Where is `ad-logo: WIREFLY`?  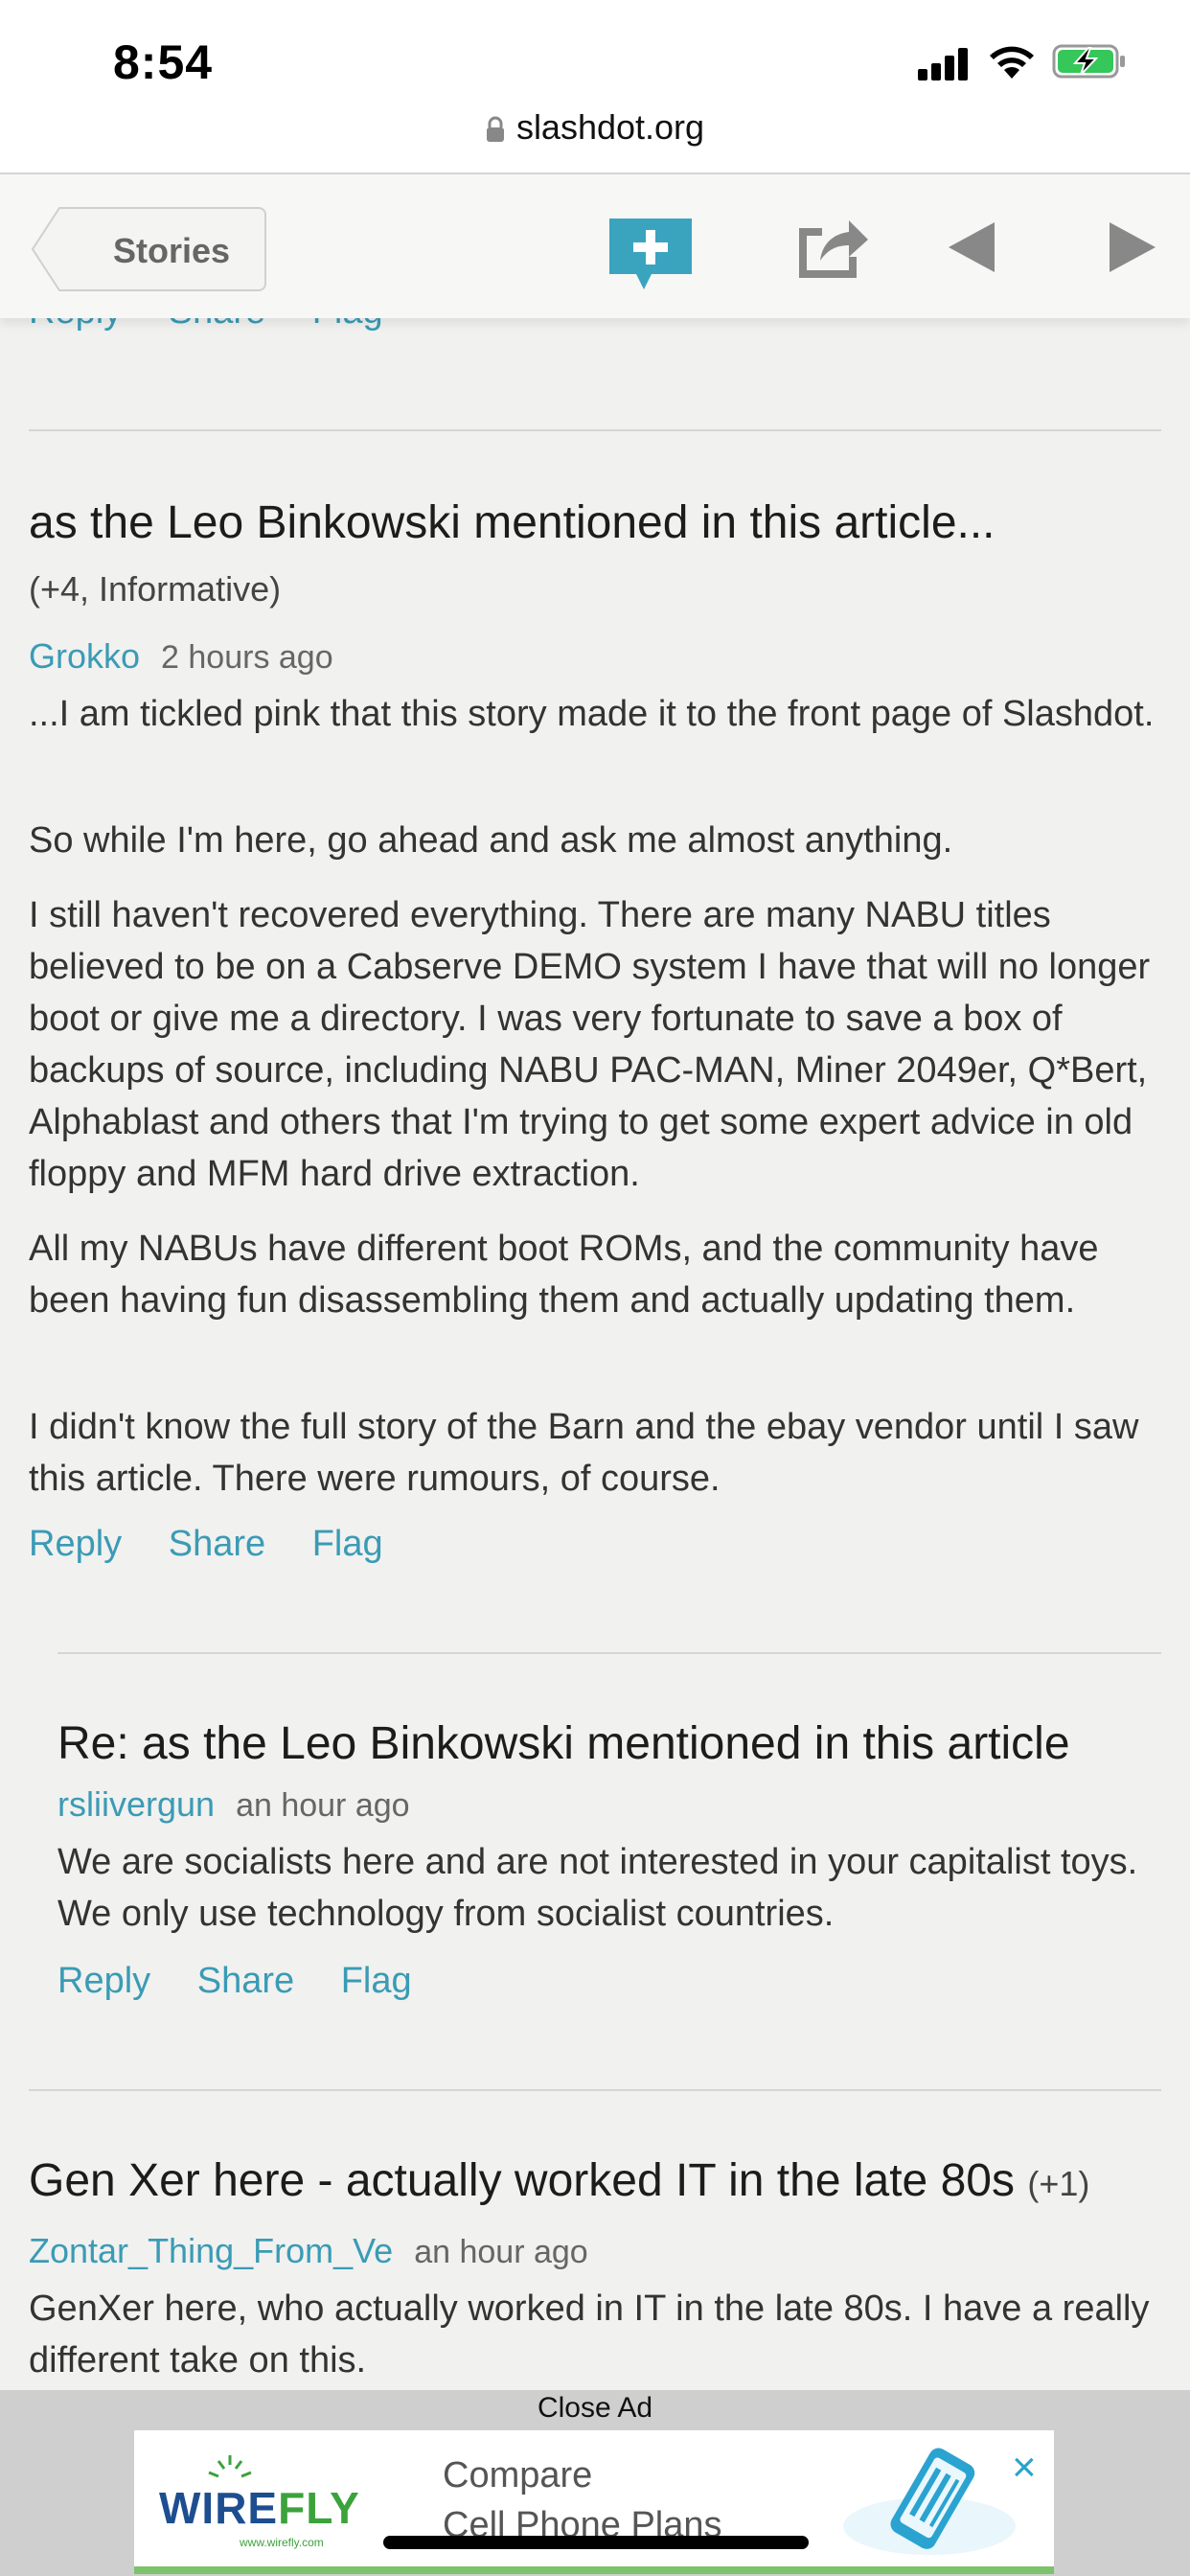 ad-logo: WIREFLY is located at coordinates (259, 2508).